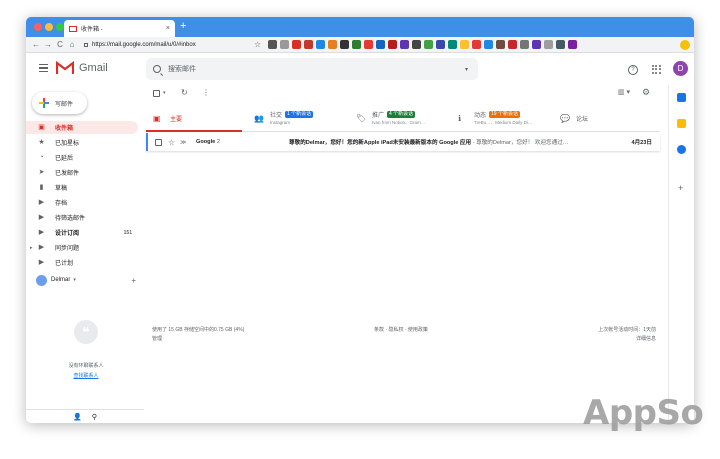  What do you see at coordinates (82, 172) in the screenshot?
I see `sidebar-item-sent: ➤ 已发邮件` at bounding box center [82, 172].